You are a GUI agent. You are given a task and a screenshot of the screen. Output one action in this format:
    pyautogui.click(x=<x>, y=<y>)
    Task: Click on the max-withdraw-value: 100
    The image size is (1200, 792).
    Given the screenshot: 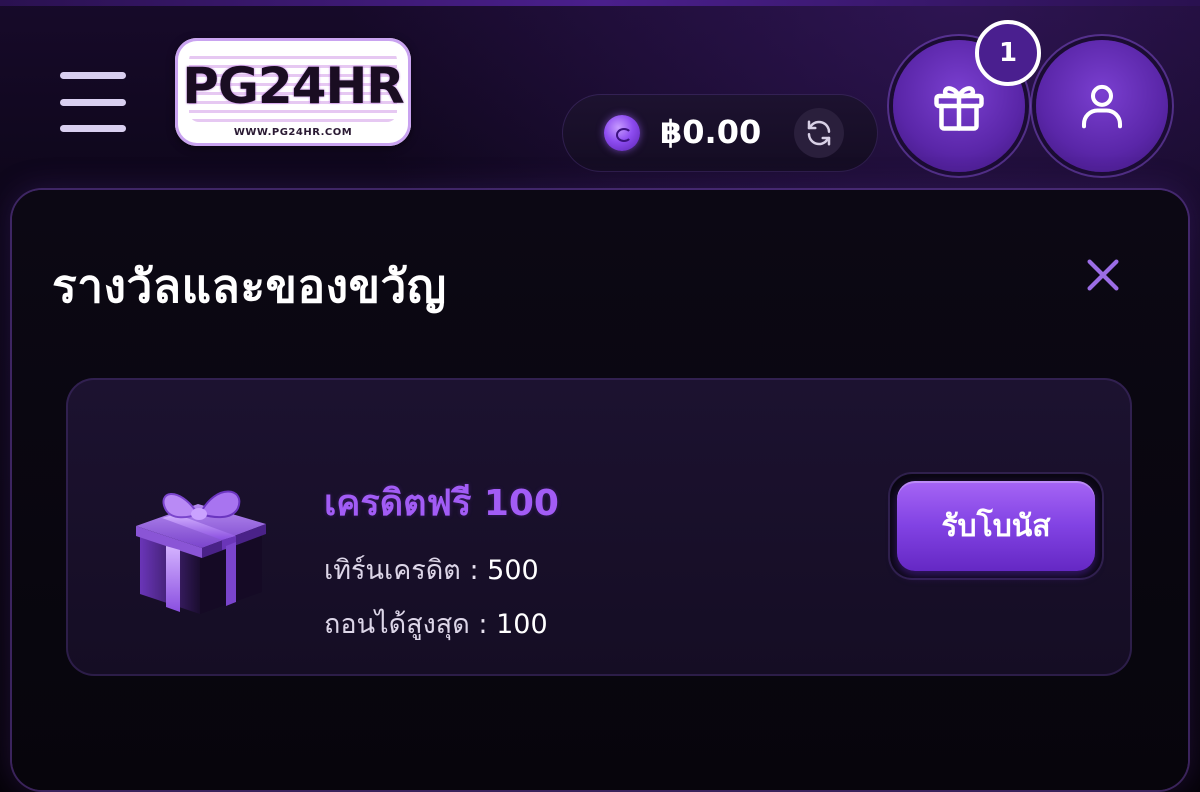 What is the action you would take?
    pyautogui.click(x=522, y=624)
    